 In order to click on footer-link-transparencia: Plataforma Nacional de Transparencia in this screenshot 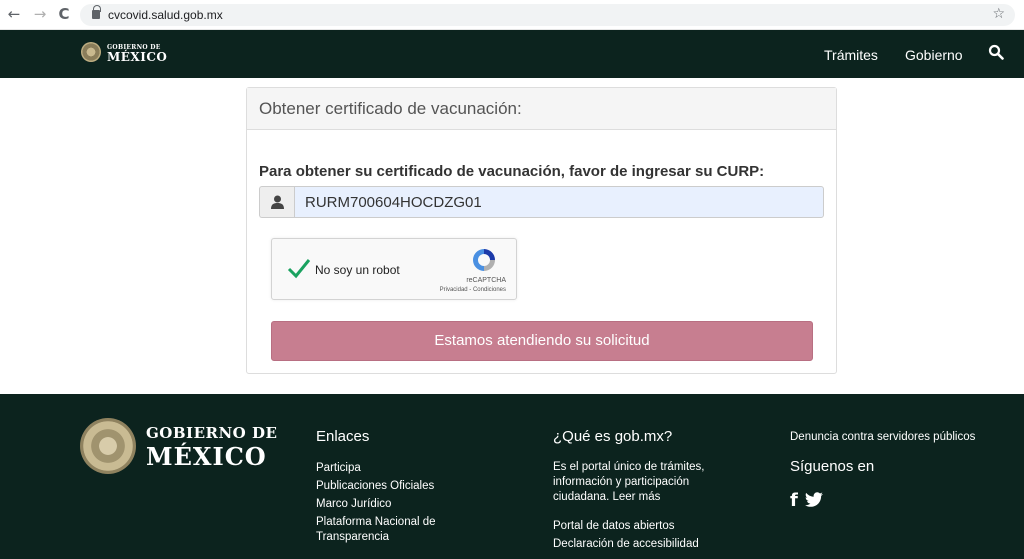, I will do `click(396, 530)`.